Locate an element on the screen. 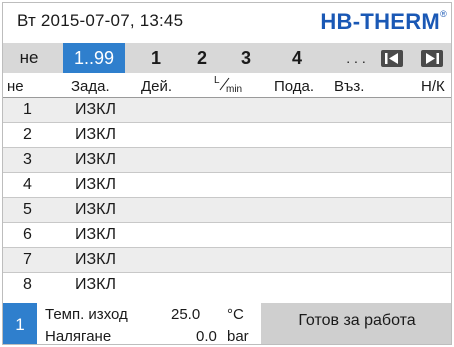 The image size is (454, 347). tab-all-units: 1..99 is located at coordinates (94, 58).